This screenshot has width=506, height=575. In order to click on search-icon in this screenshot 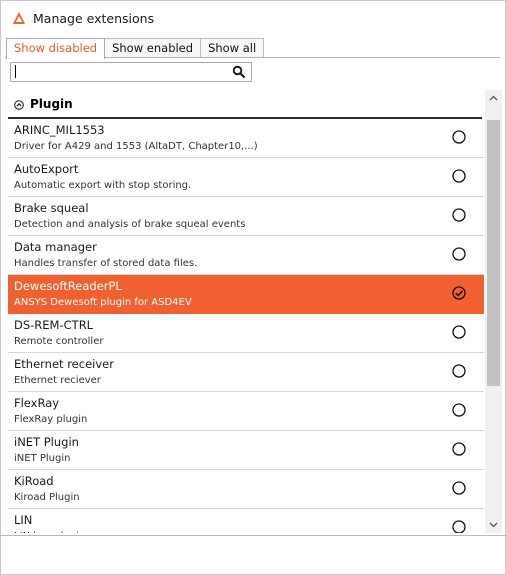, I will do `click(239, 72)`.